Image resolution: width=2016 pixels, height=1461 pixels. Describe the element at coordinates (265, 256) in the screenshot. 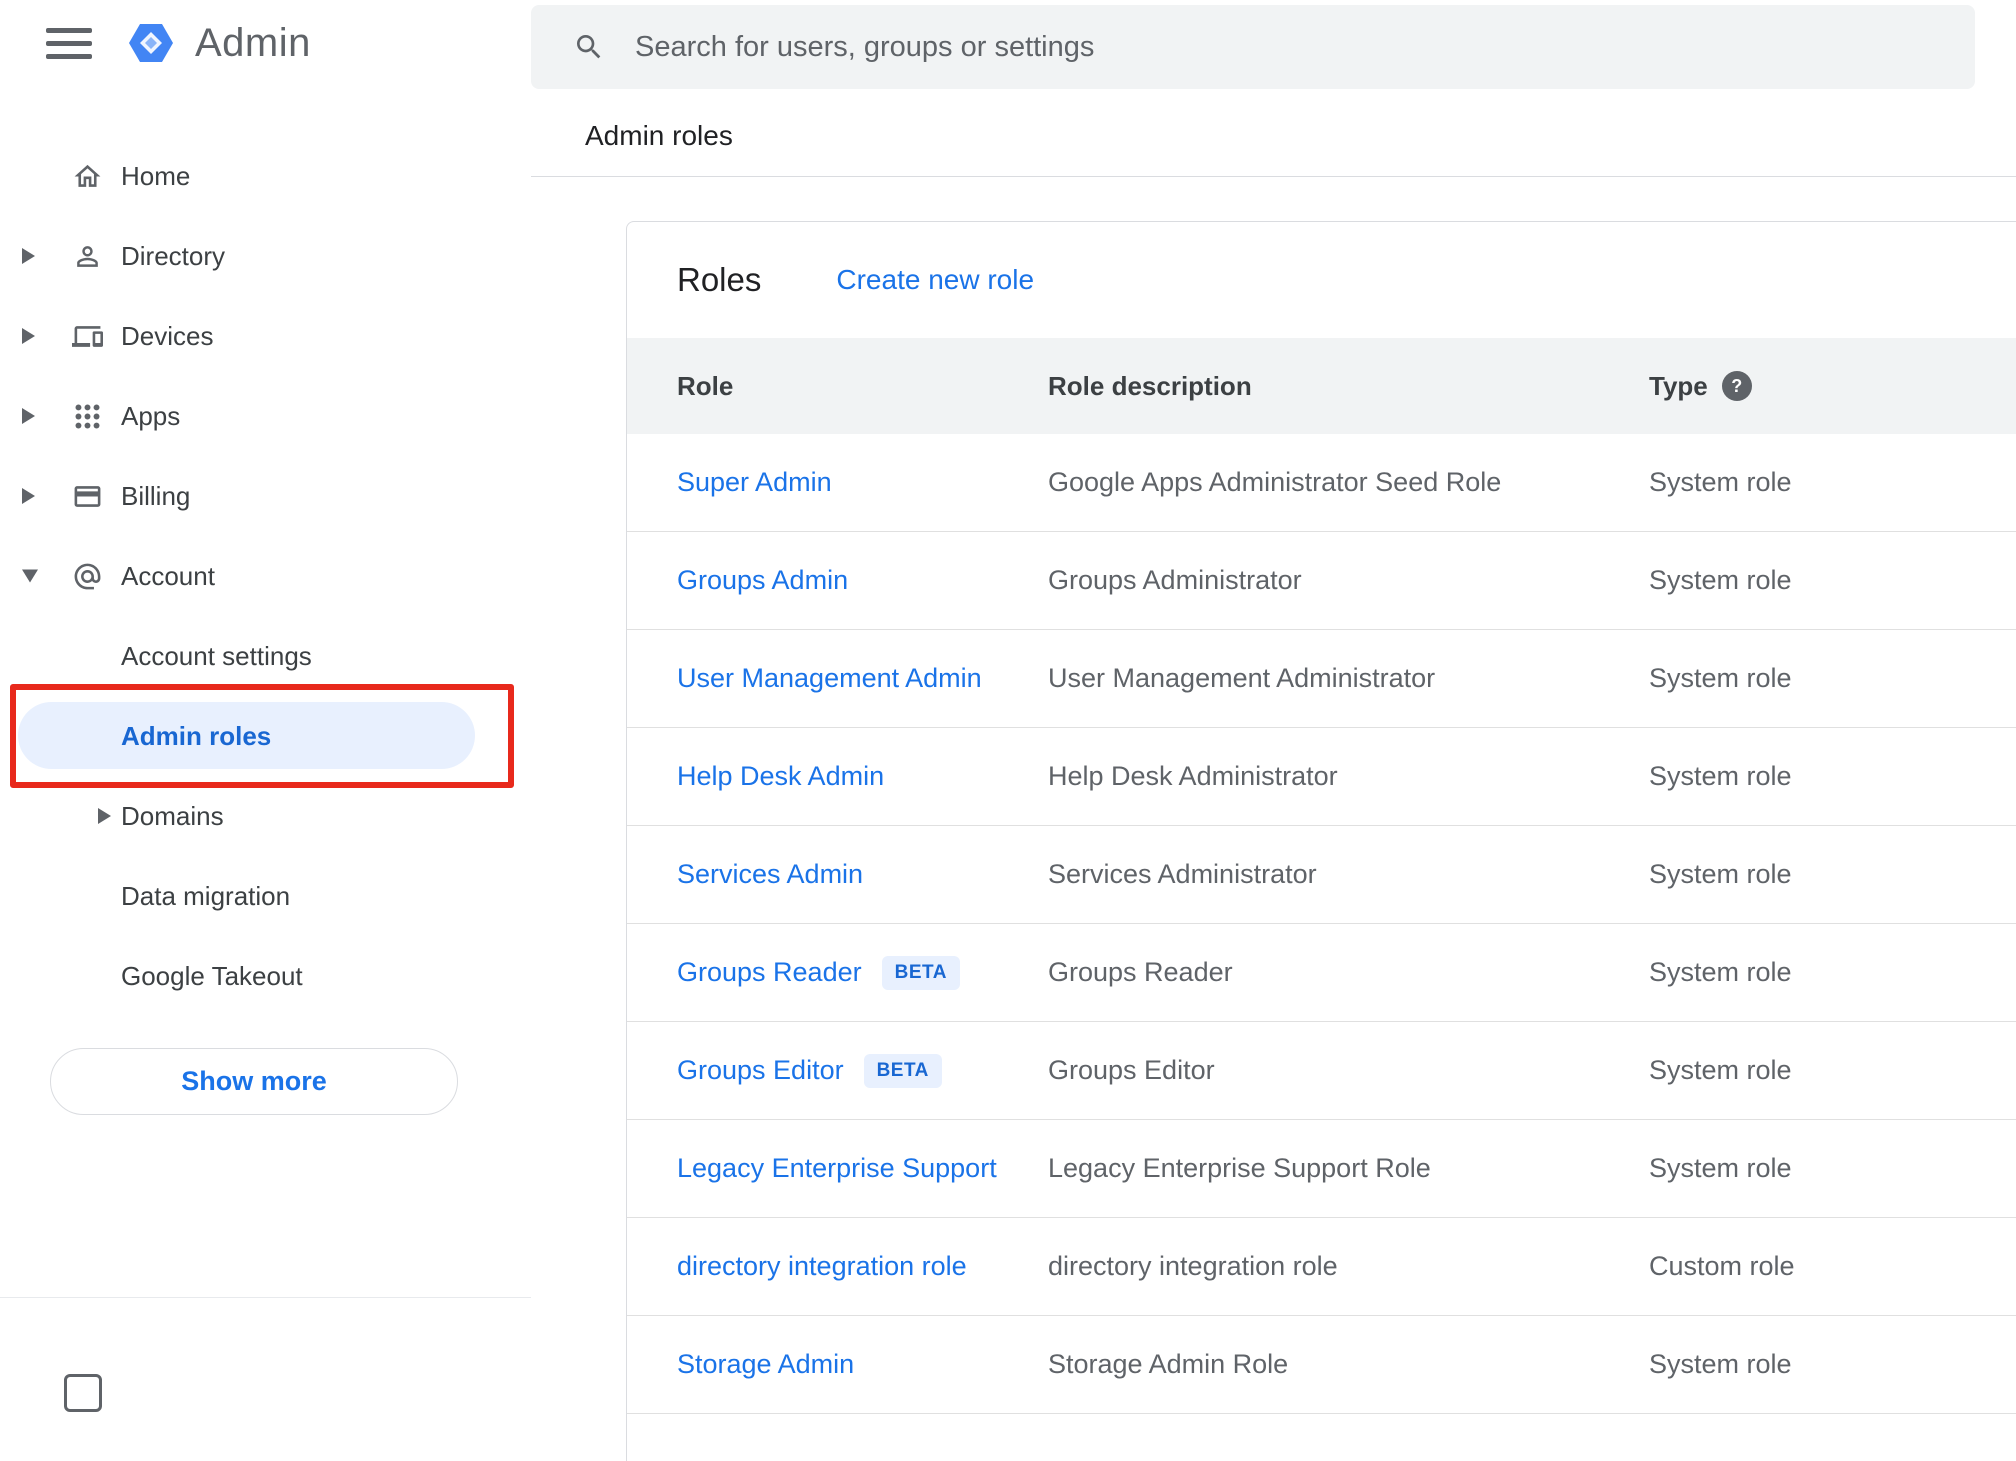

I see `sidebar-item-directory: Directory` at that location.